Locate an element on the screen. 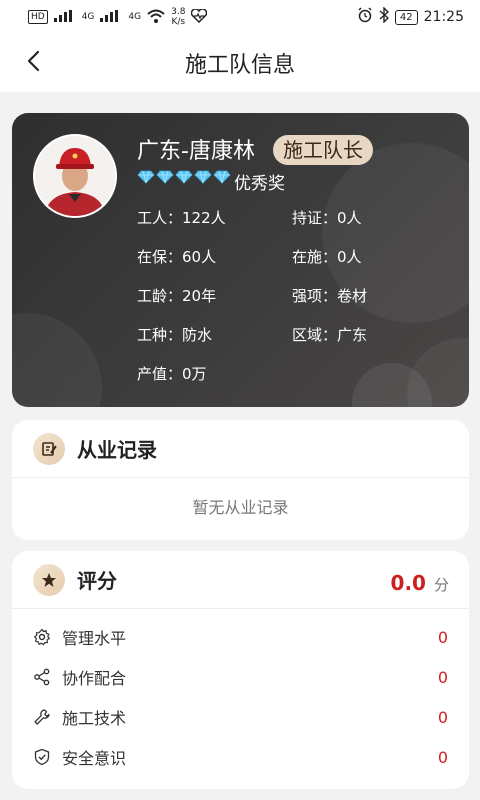  stat-experience: 工龄：20年 is located at coordinates (176, 295).